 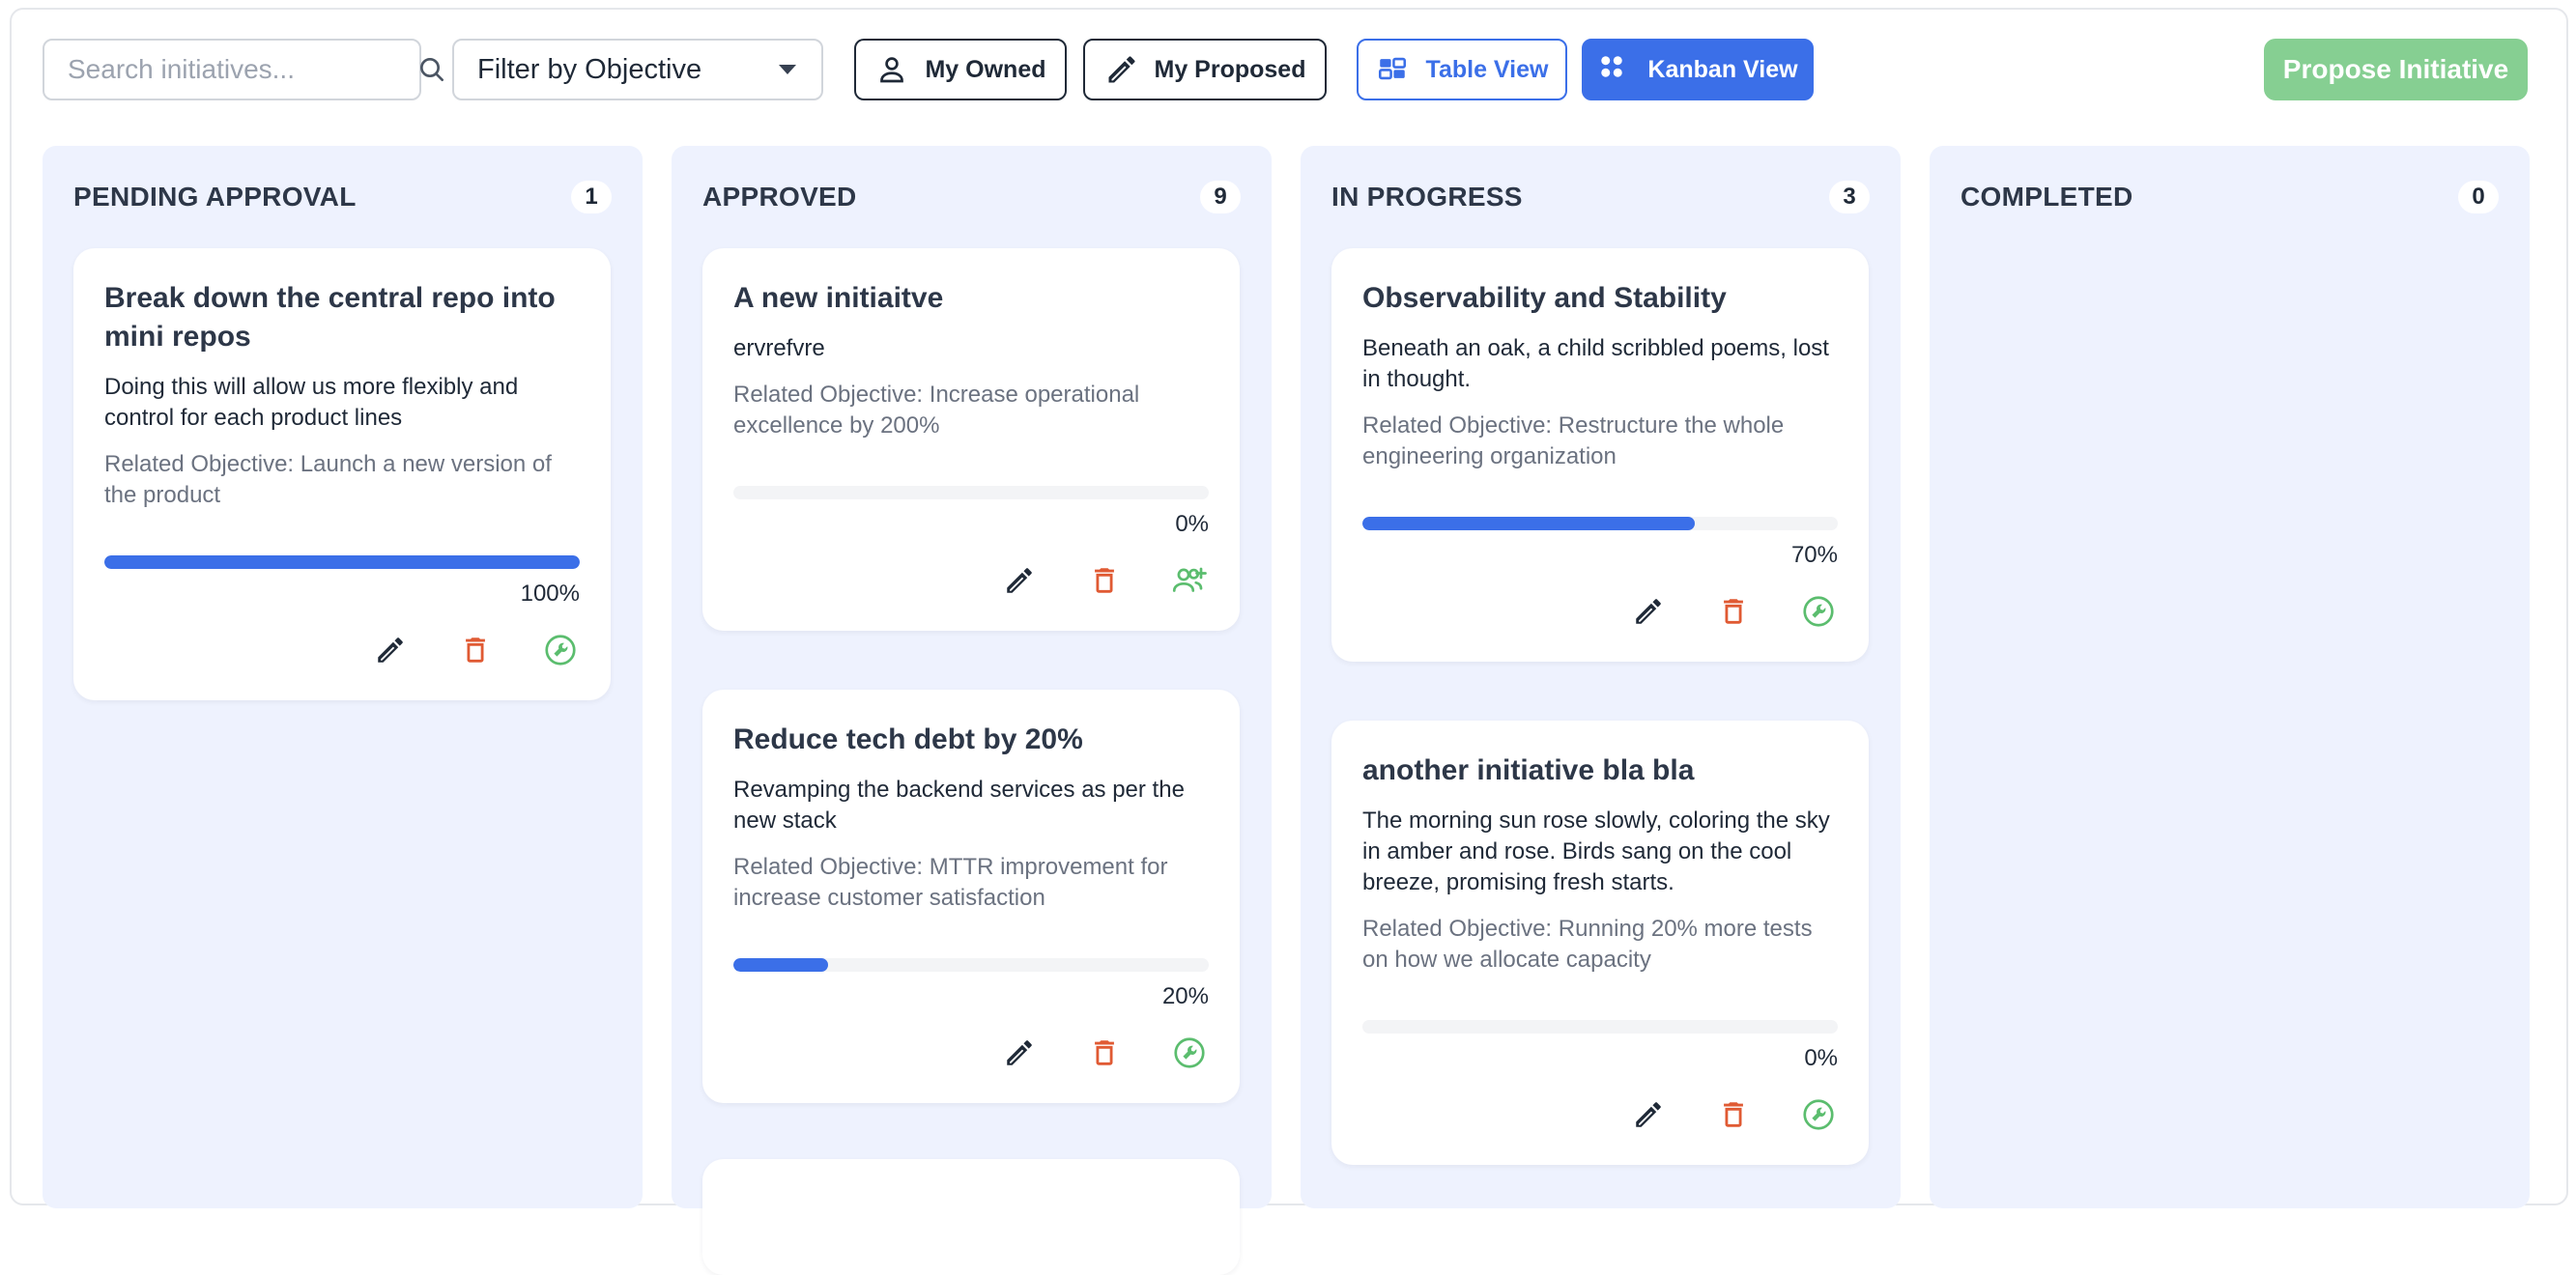 What do you see at coordinates (550, 594) in the screenshot?
I see `progress-percent: 100%` at bounding box center [550, 594].